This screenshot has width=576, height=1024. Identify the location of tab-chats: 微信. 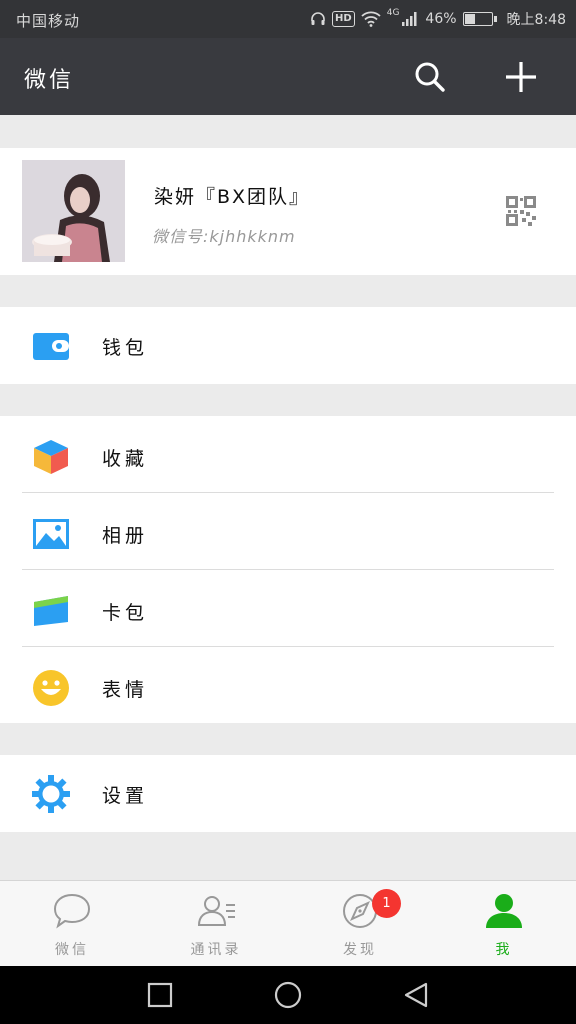
(72, 924).